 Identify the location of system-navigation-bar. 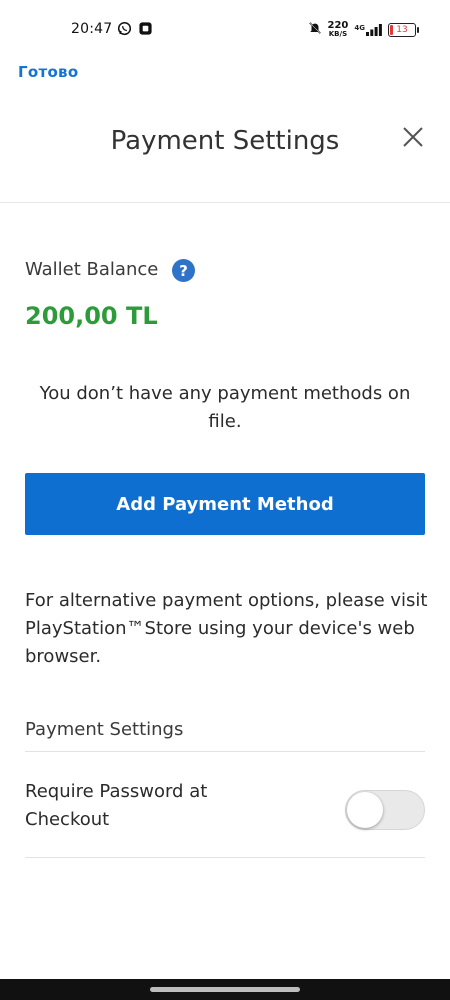
(225, 989).